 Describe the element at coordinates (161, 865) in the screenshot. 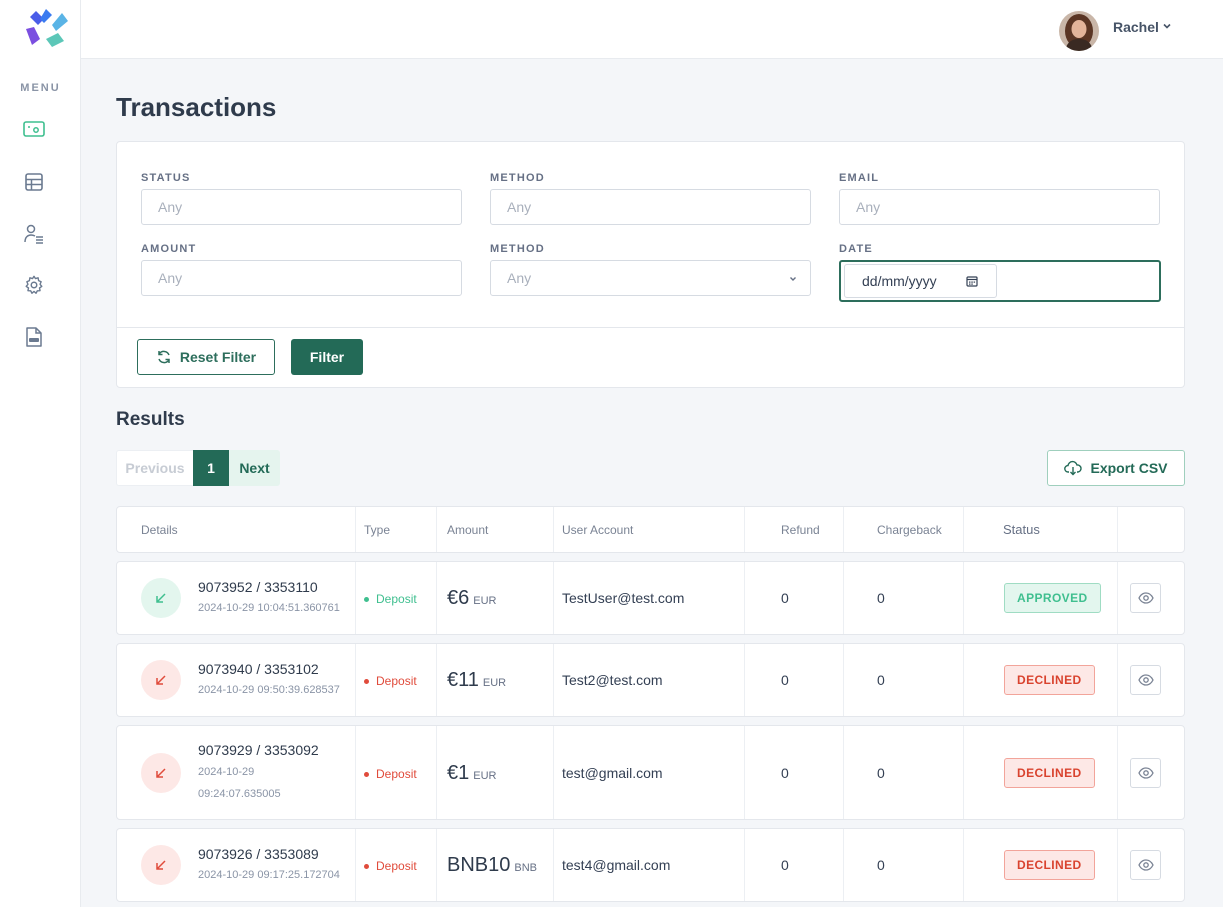

I see `arrow-down-left-icon` at that location.